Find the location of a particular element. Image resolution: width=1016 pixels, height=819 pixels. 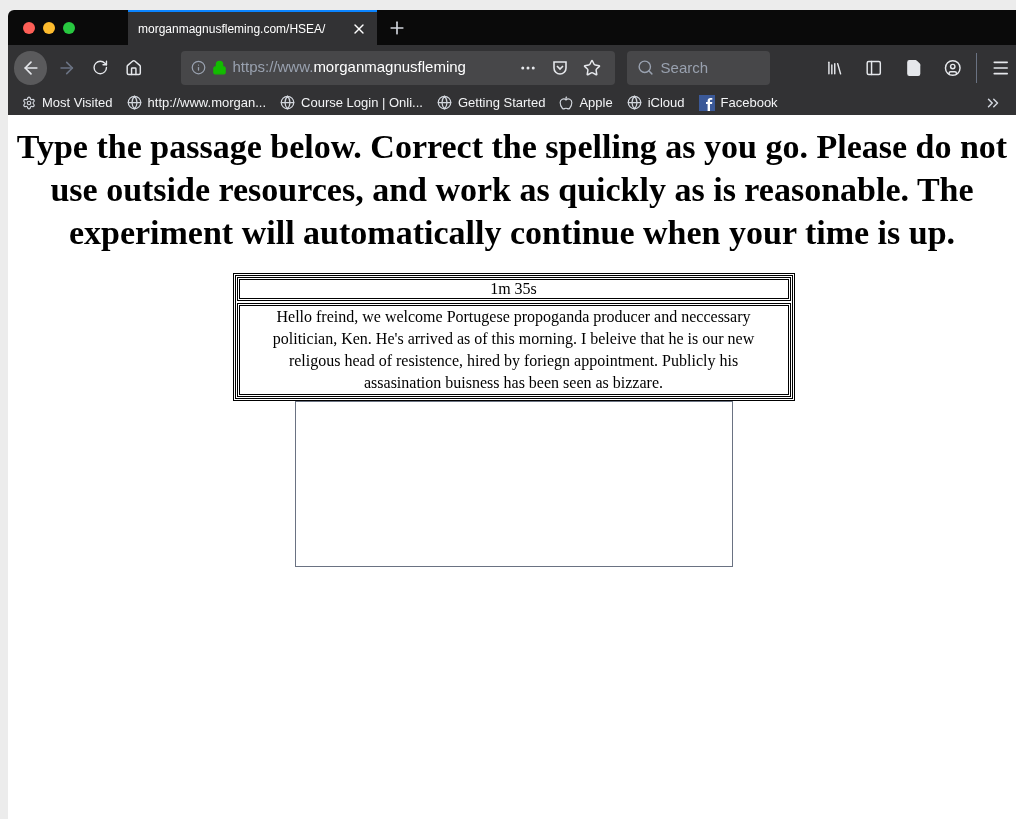

facebook-icon is located at coordinates (706, 102).